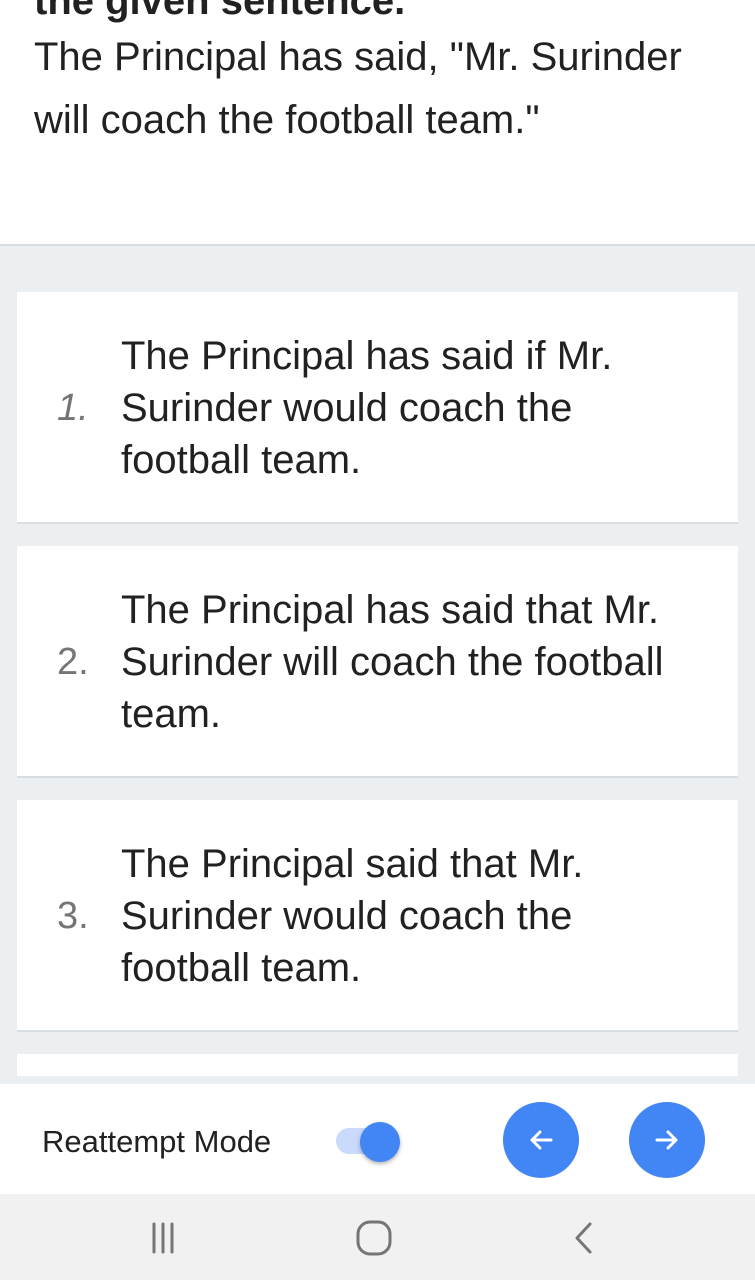  I want to click on toggle-knob, so click(380, 1142).